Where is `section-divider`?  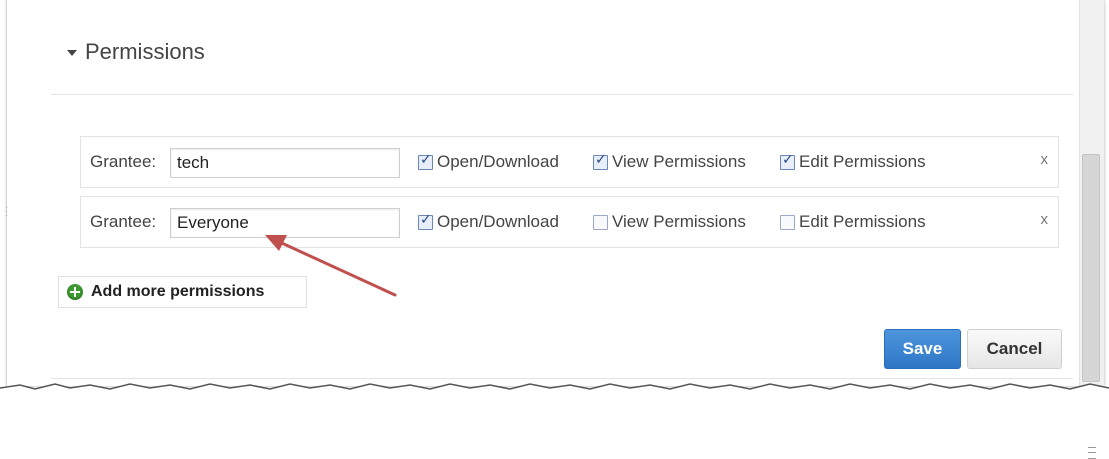 section-divider is located at coordinates (562, 94).